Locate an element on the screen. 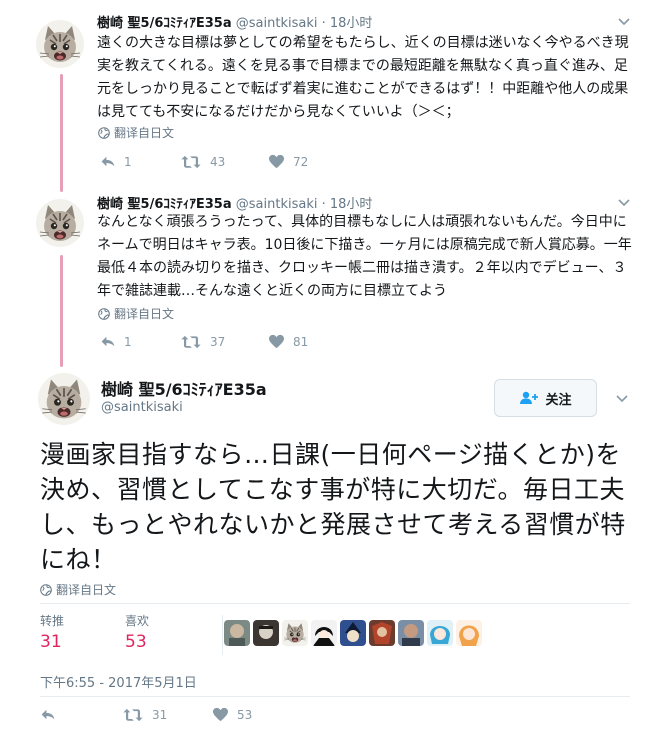 The height and width of the screenshot is (734, 669). like-count: 81 is located at coordinates (301, 341).